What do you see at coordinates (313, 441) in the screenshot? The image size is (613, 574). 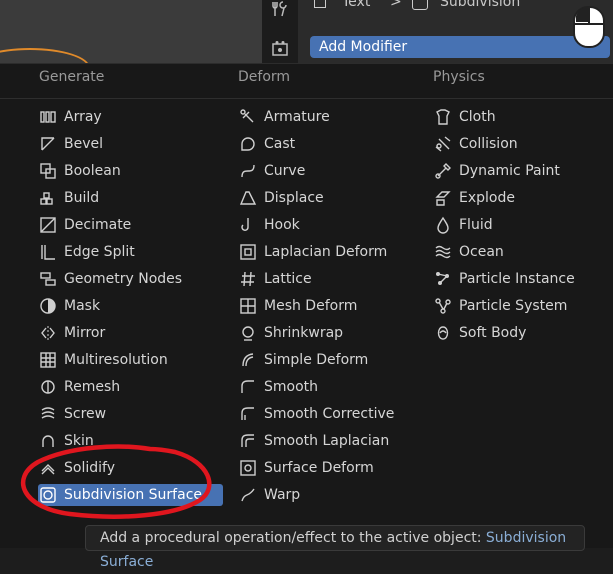 I see `menu-item-smooth-laplacian: Smooth Laplacian` at bounding box center [313, 441].